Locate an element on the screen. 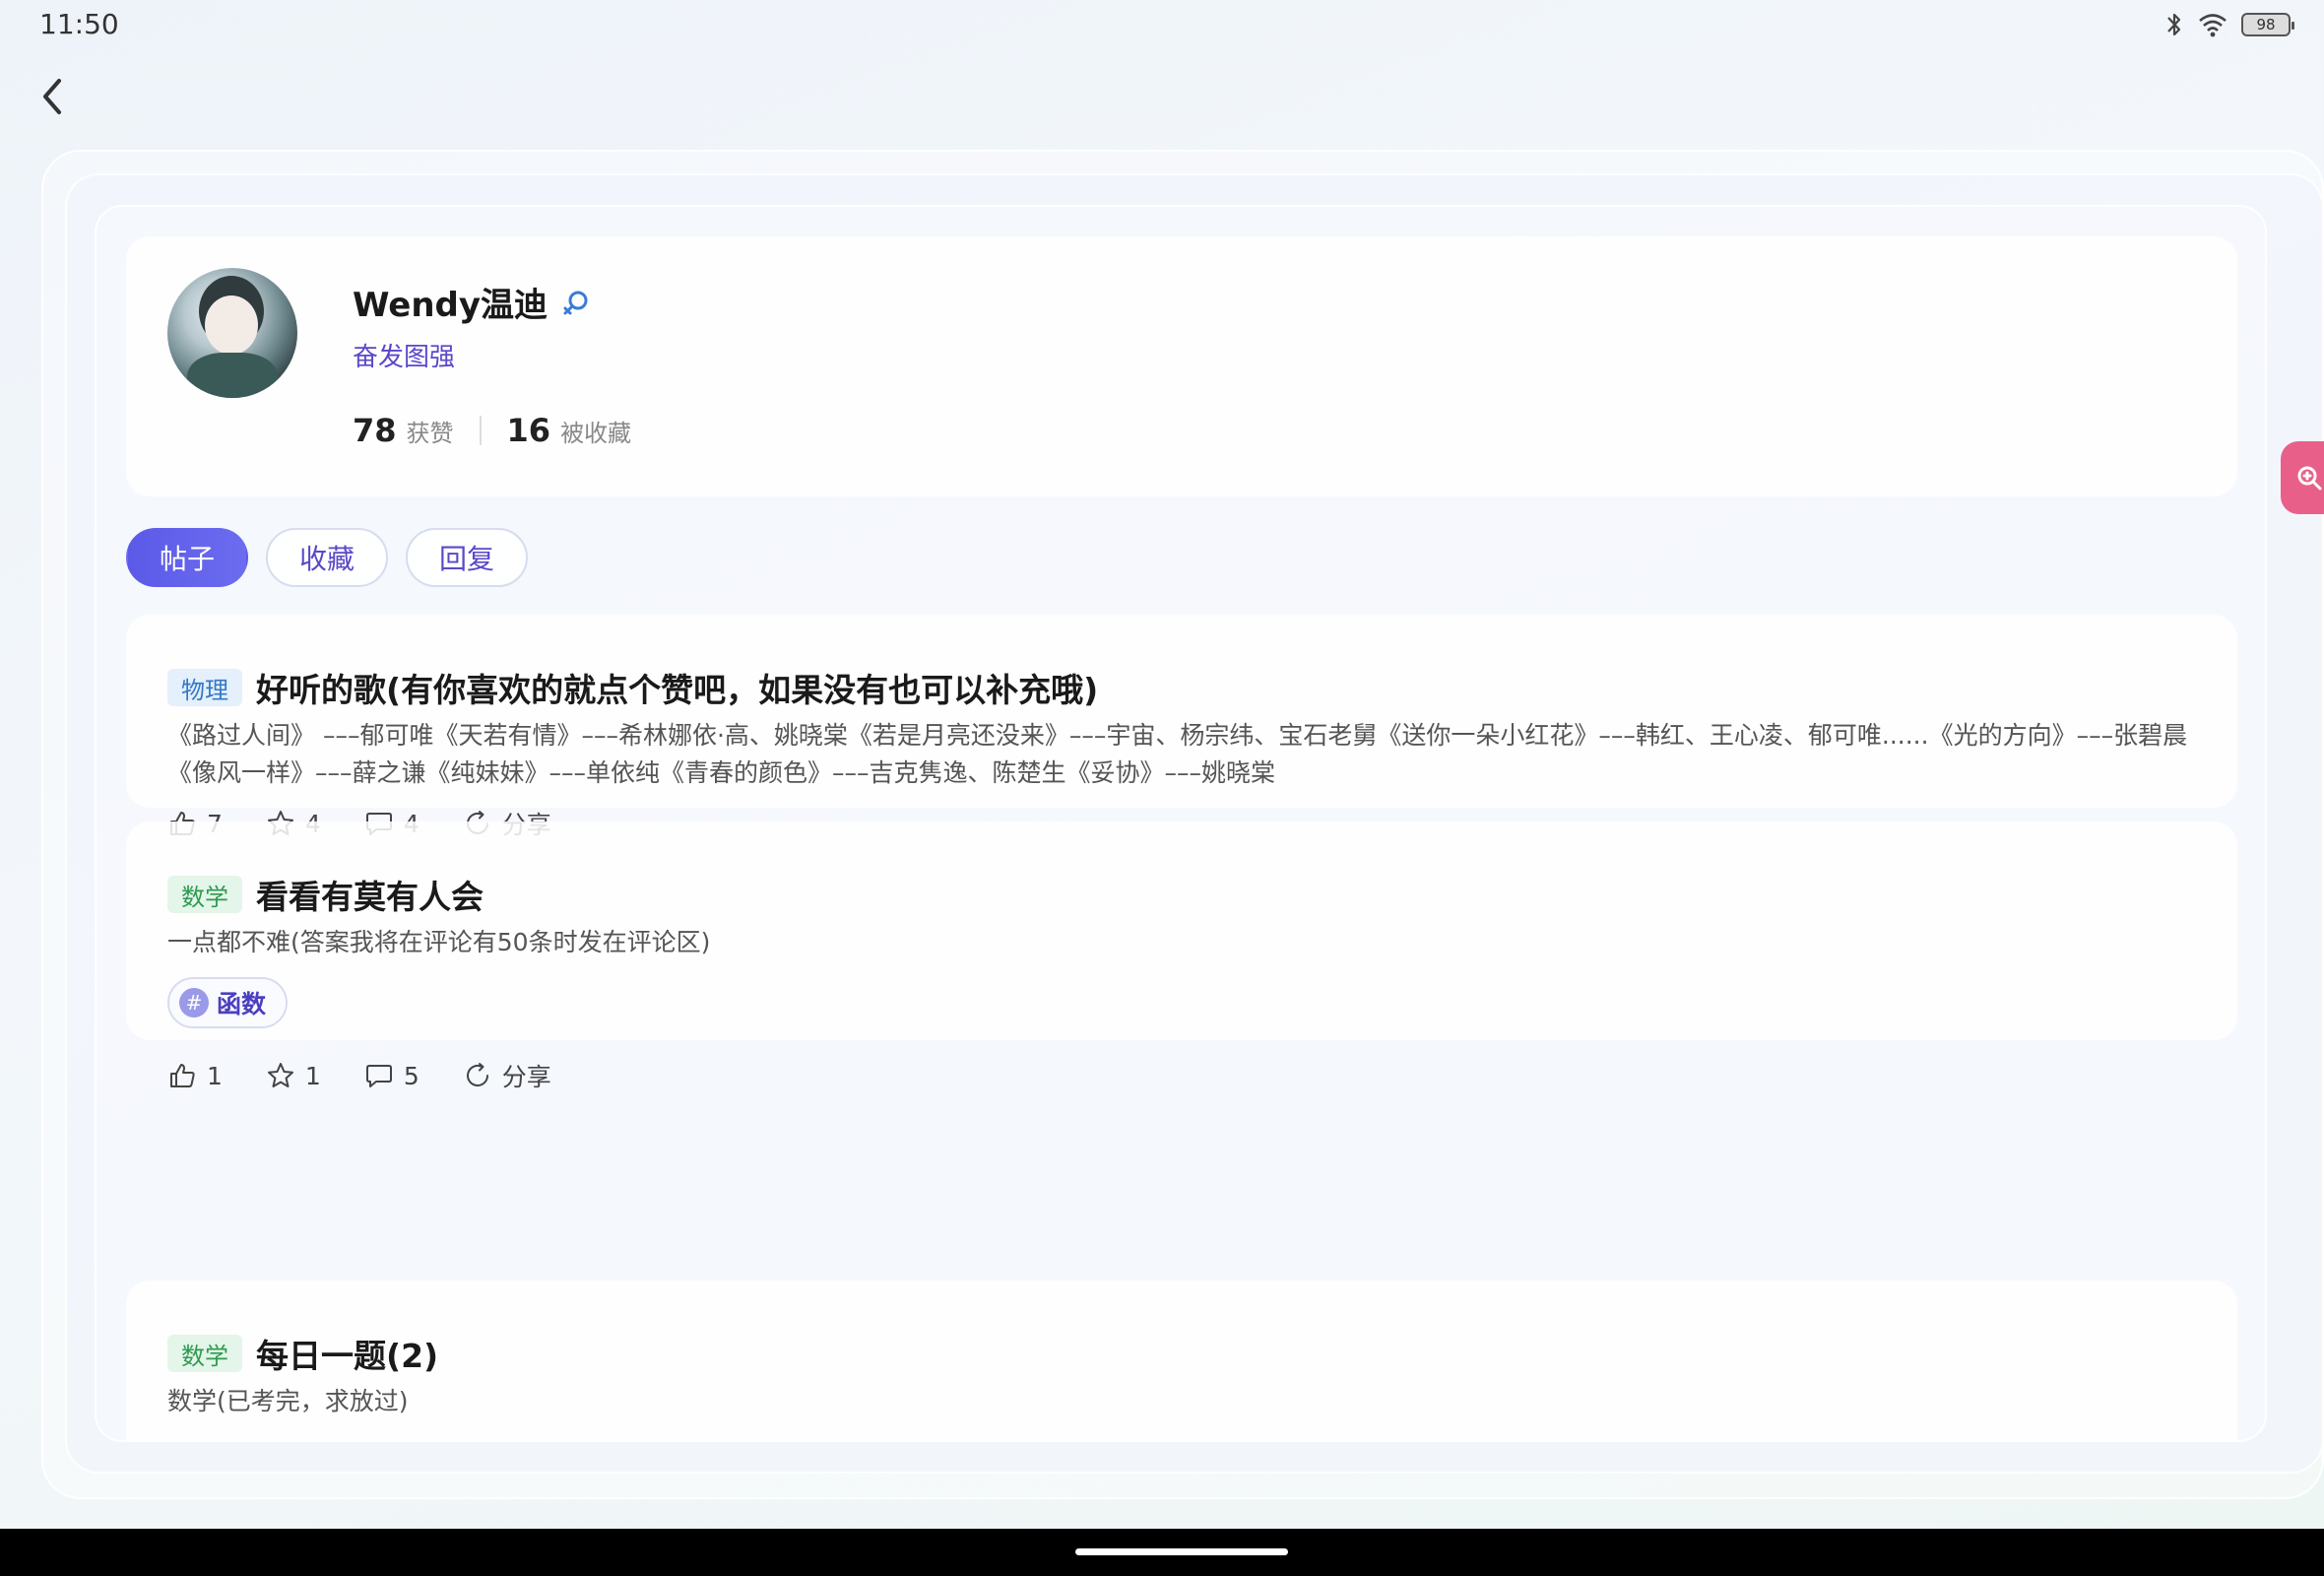 This screenshot has width=2324, height=1576. stats-divider is located at coordinates (481, 430).